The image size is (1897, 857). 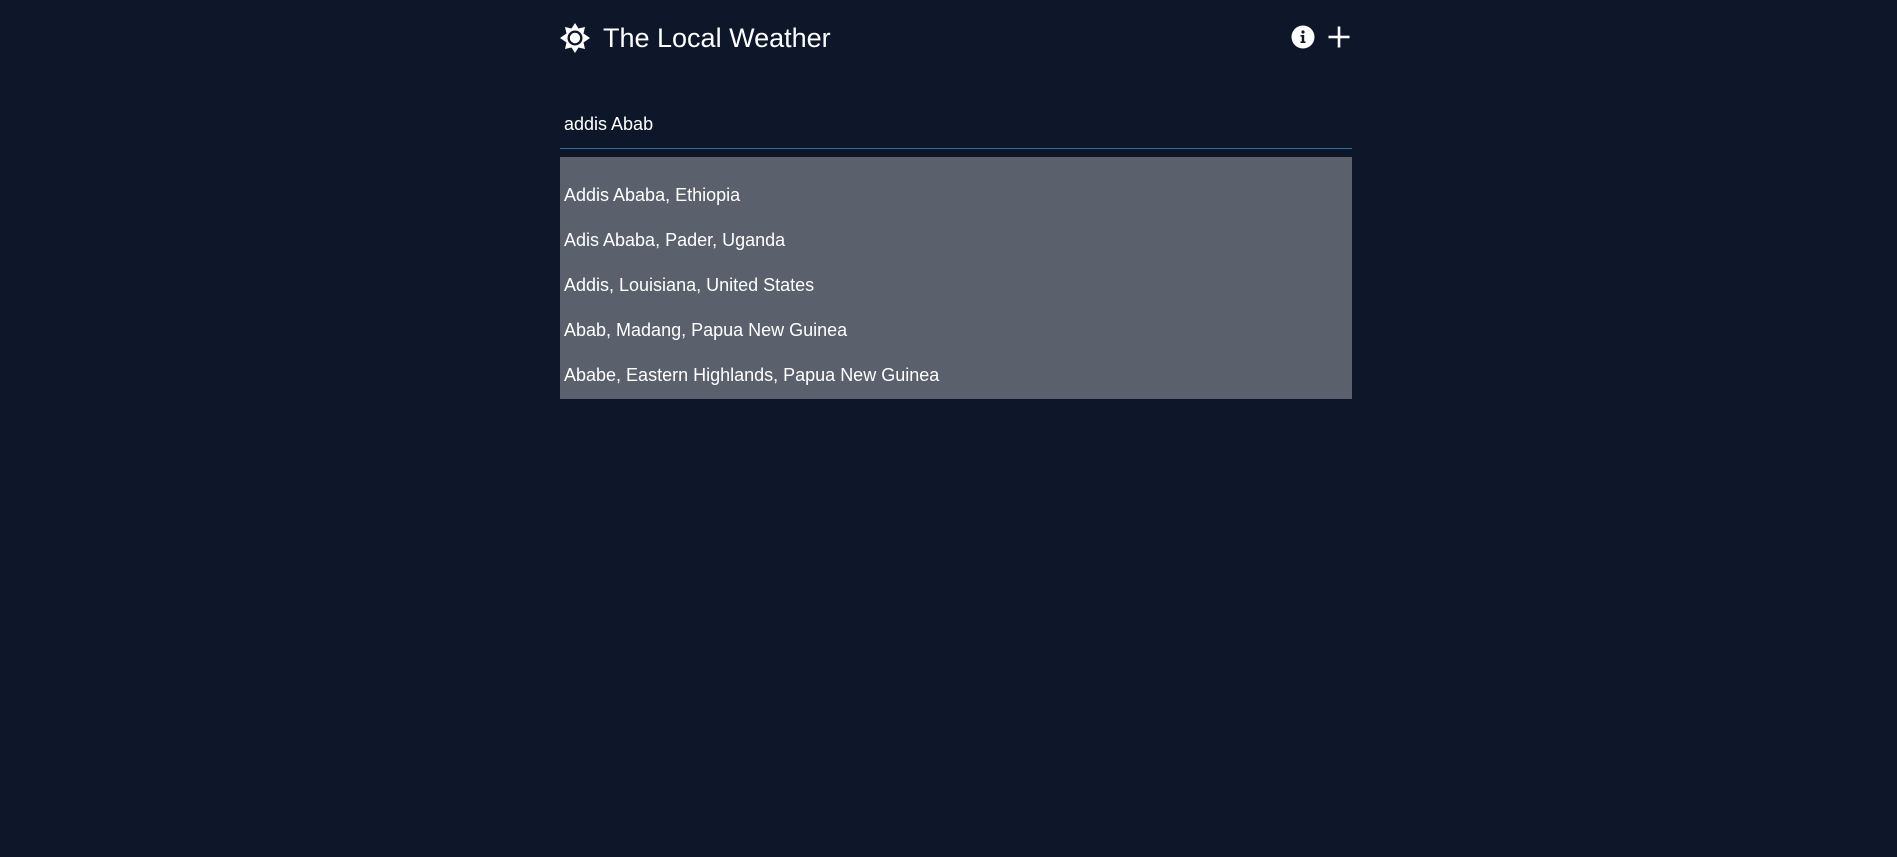 What do you see at coordinates (956, 38) in the screenshot?
I see `app-header: The Local Weather` at bounding box center [956, 38].